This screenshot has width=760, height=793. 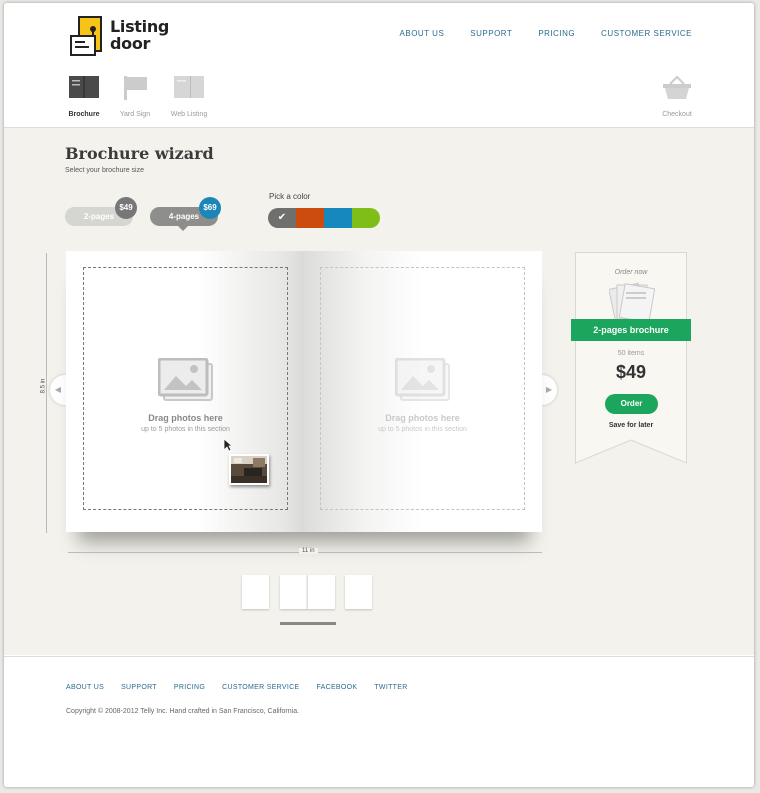 I want to click on color-swatch-green, so click(x=366, y=218).